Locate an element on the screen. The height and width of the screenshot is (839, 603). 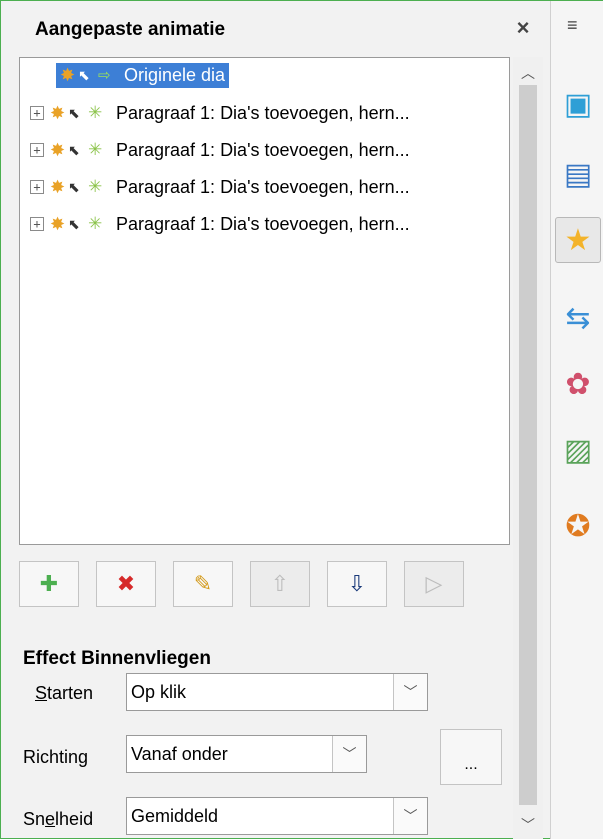
sidebar-item-slide-transition: ⇆ is located at coordinates (578, 318).